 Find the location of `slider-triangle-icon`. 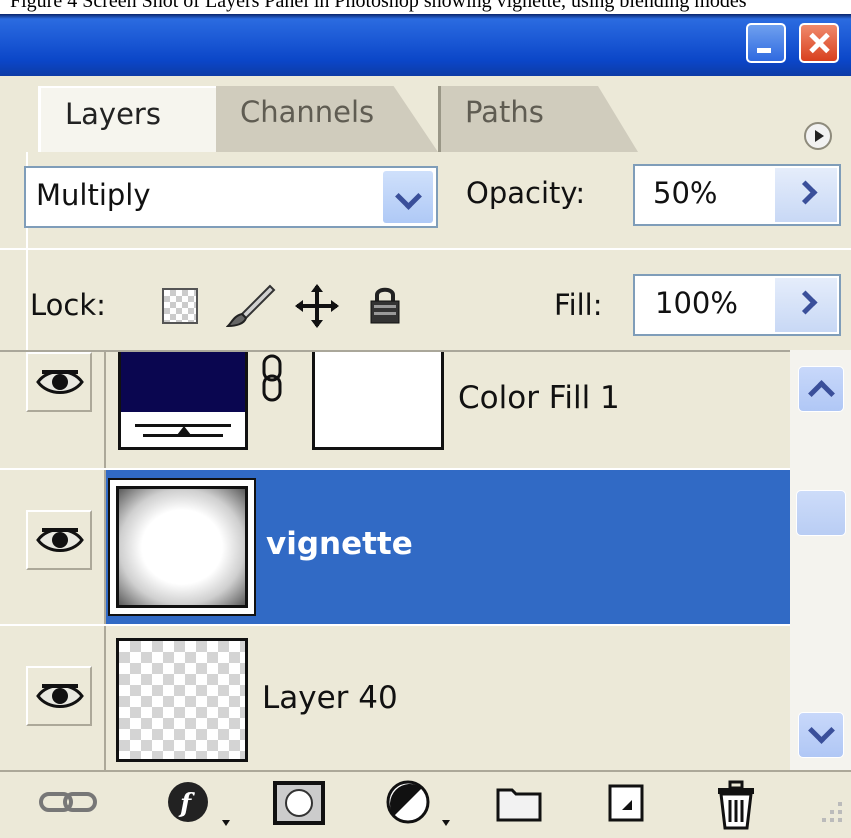

slider-triangle-icon is located at coordinates (184, 430).